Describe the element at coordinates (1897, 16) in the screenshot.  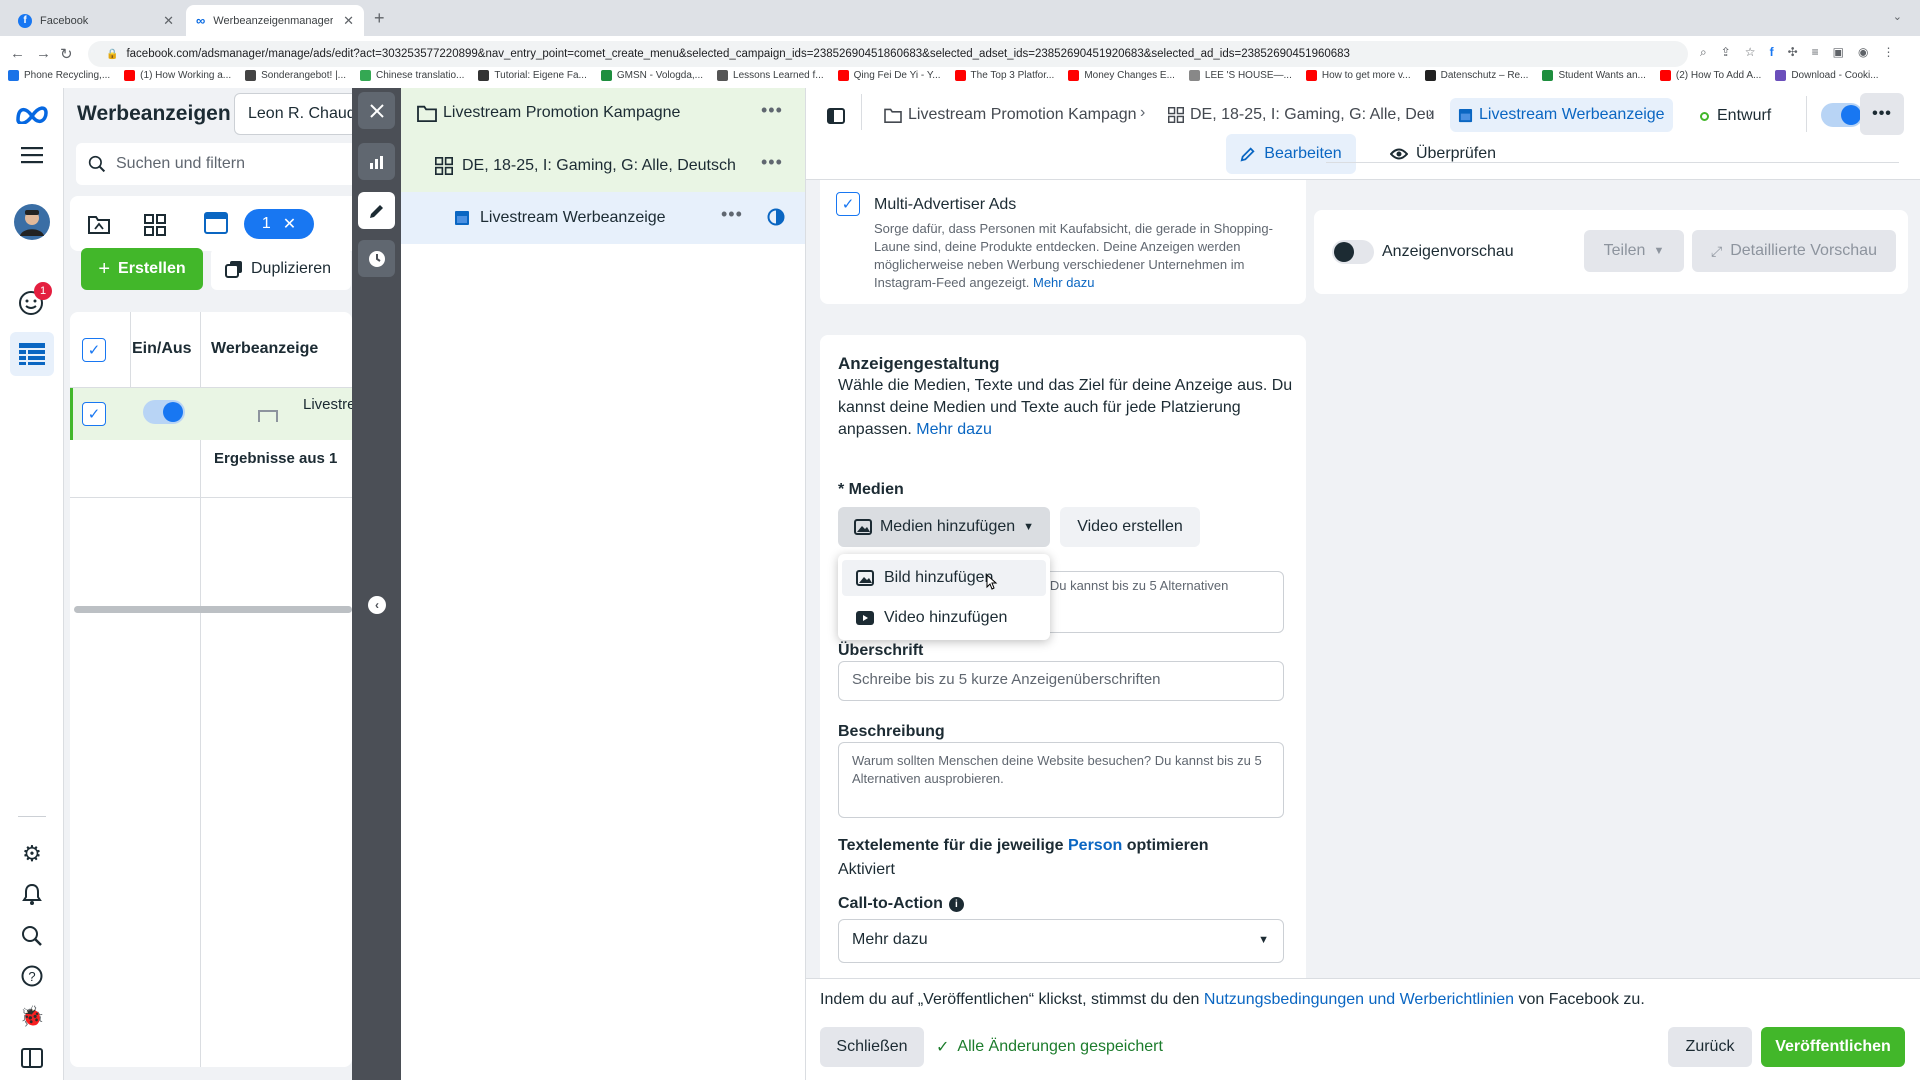
I see `tab-search-icon: ⌄` at that location.